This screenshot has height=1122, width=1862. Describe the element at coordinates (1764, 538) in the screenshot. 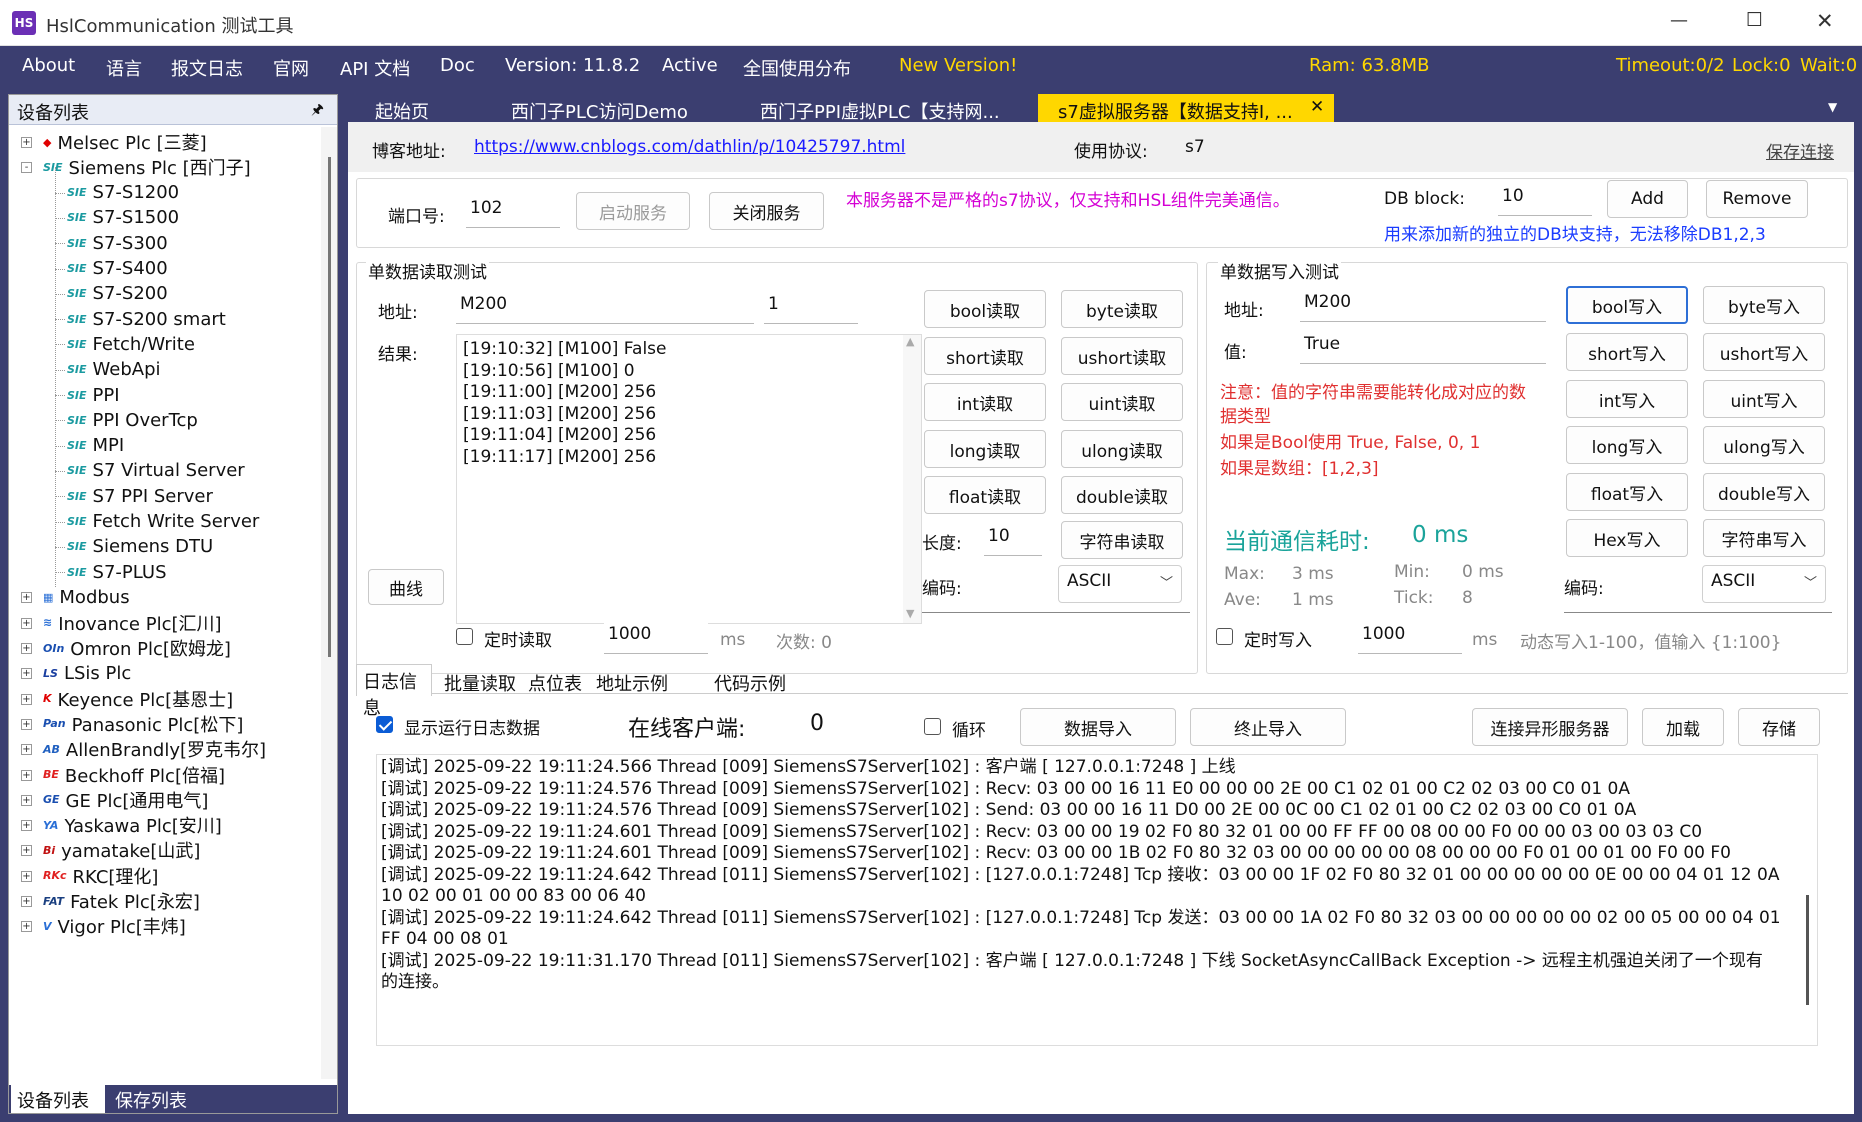

I see `string-write-button: 字符串写入` at that location.